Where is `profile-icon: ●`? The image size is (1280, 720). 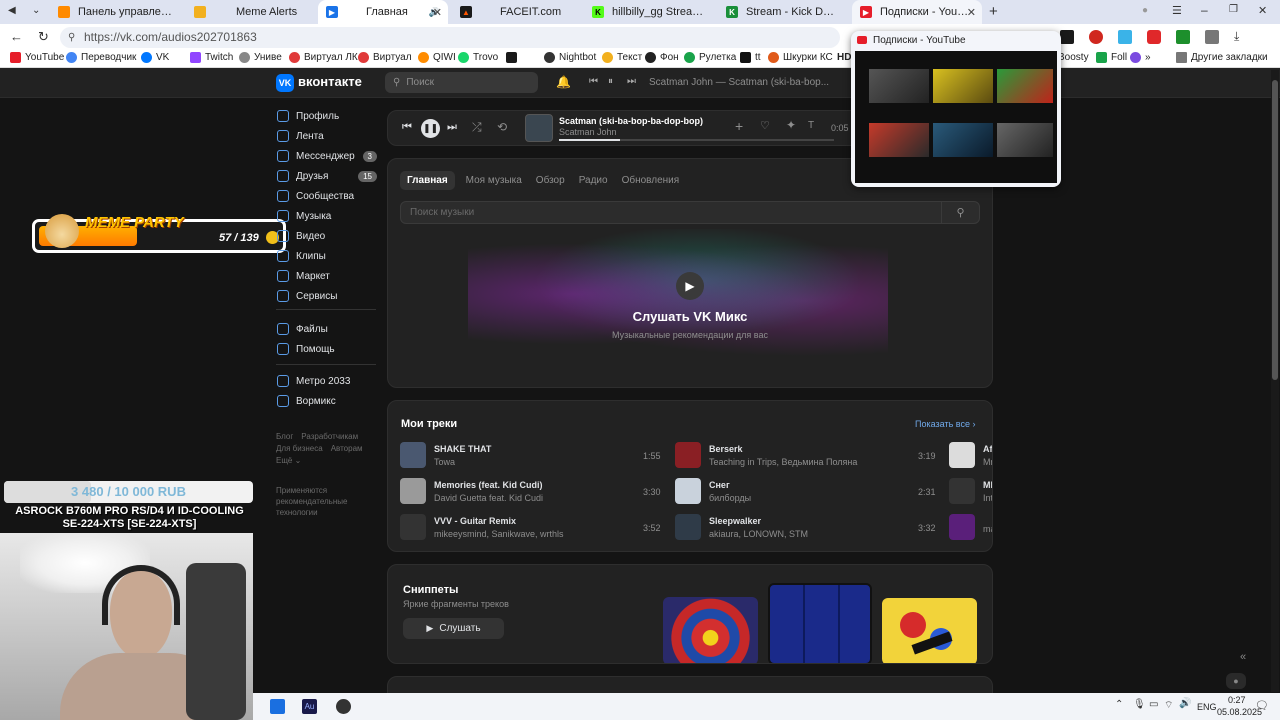 profile-icon: ● is located at coordinates (1145, 10).